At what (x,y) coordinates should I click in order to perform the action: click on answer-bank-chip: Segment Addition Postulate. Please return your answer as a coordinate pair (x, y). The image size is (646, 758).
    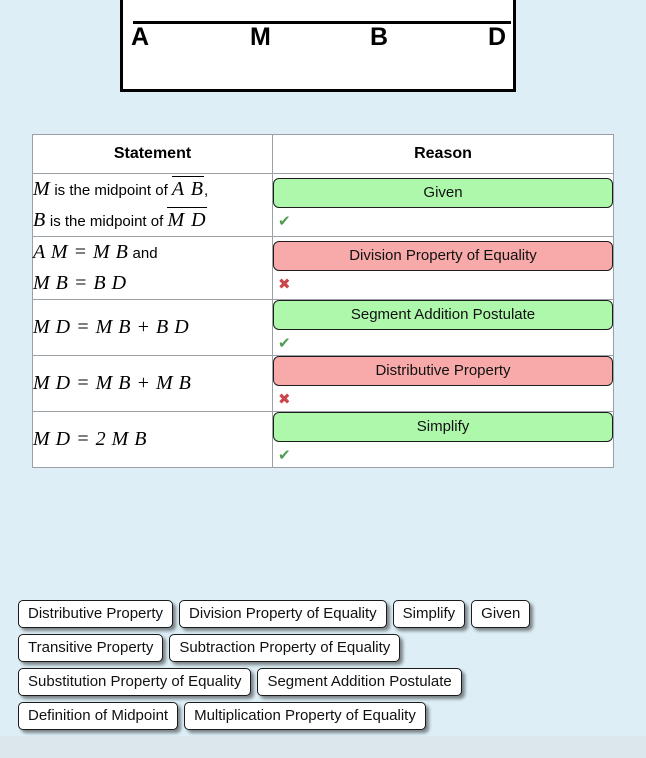
    Looking at the image, I should click on (359, 682).